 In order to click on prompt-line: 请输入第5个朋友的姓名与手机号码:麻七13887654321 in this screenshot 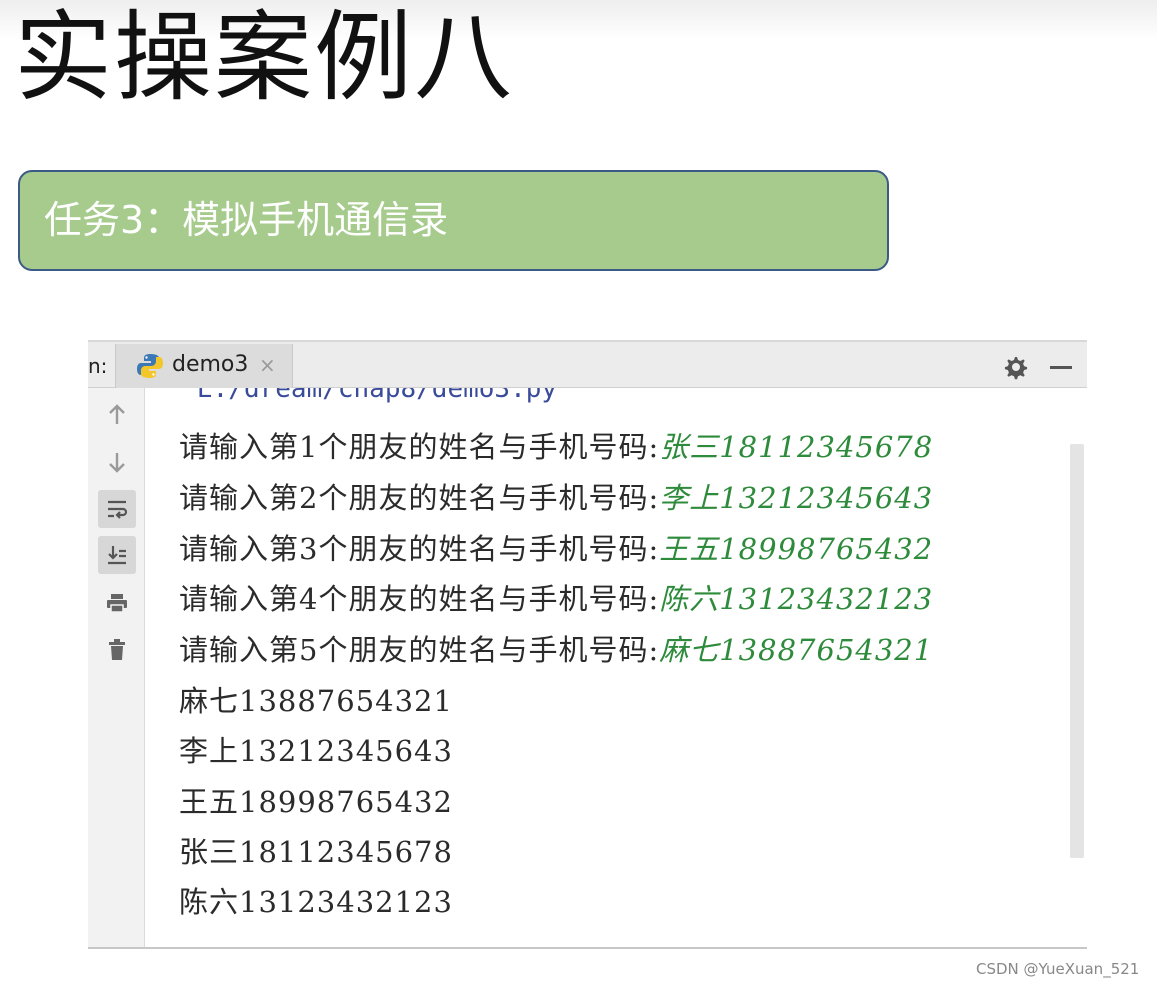, I will do `click(556, 648)`.